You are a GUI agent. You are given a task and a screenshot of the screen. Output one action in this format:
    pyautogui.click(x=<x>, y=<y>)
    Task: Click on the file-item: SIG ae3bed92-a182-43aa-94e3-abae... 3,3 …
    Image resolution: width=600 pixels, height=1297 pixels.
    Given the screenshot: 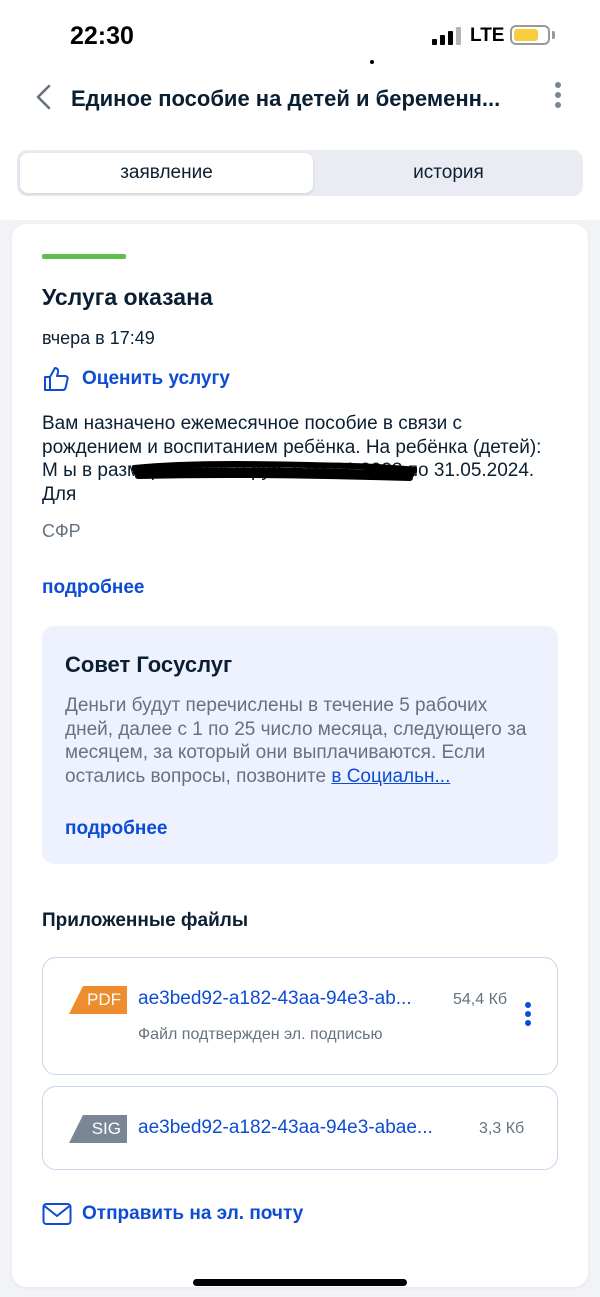 What is the action you would take?
    pyautogui.click(x=300, y=1128)
    